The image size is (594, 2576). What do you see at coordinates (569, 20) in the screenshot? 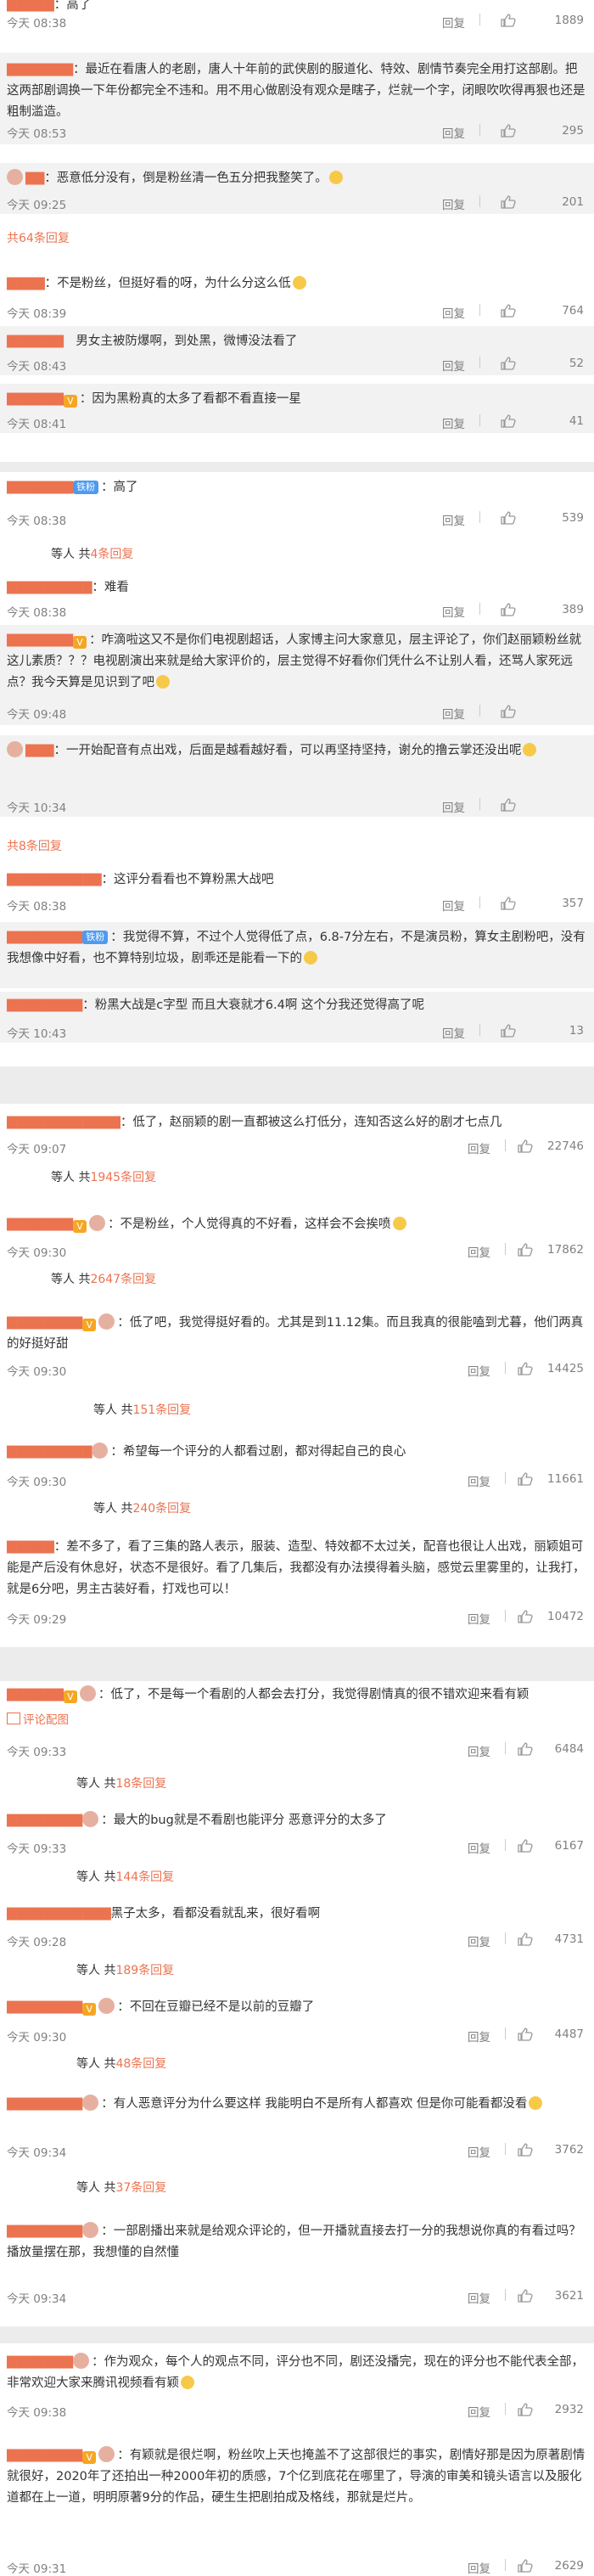
I see `like-count: 1889` at bounding box center [569, 20].